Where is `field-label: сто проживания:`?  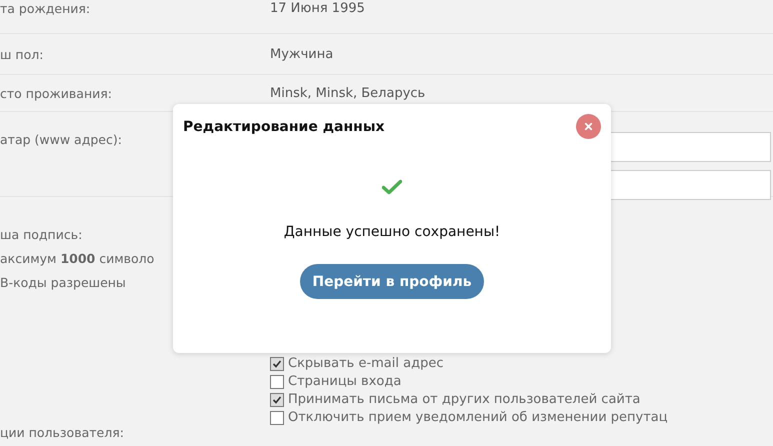 field-label: сто проживания: is located at coordinates (56, 93).